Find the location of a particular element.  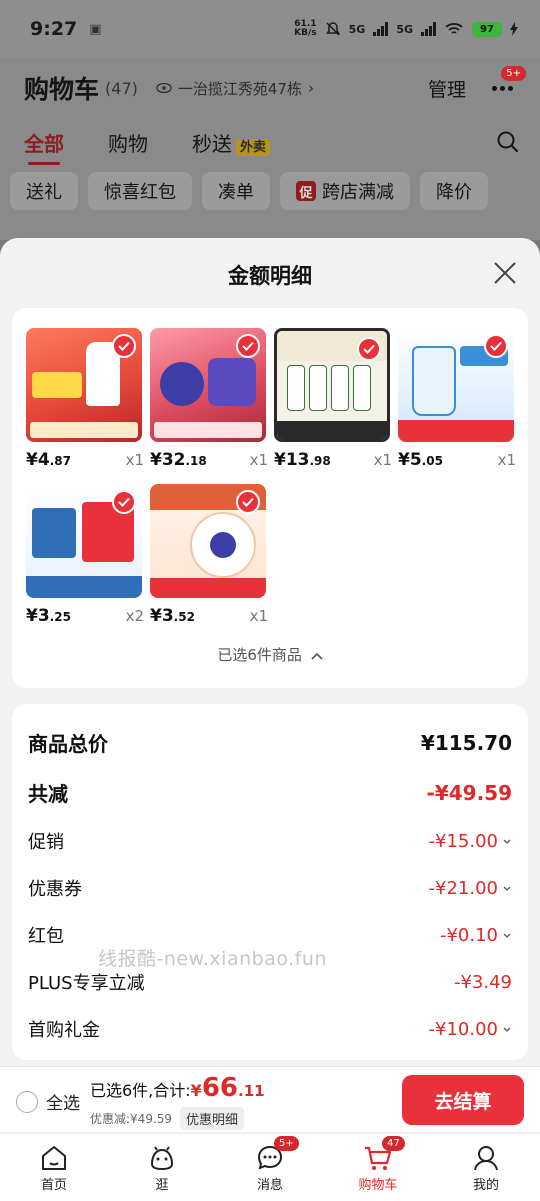

product-item: ¥32.18 x1 is located at coordinates (209, 399).